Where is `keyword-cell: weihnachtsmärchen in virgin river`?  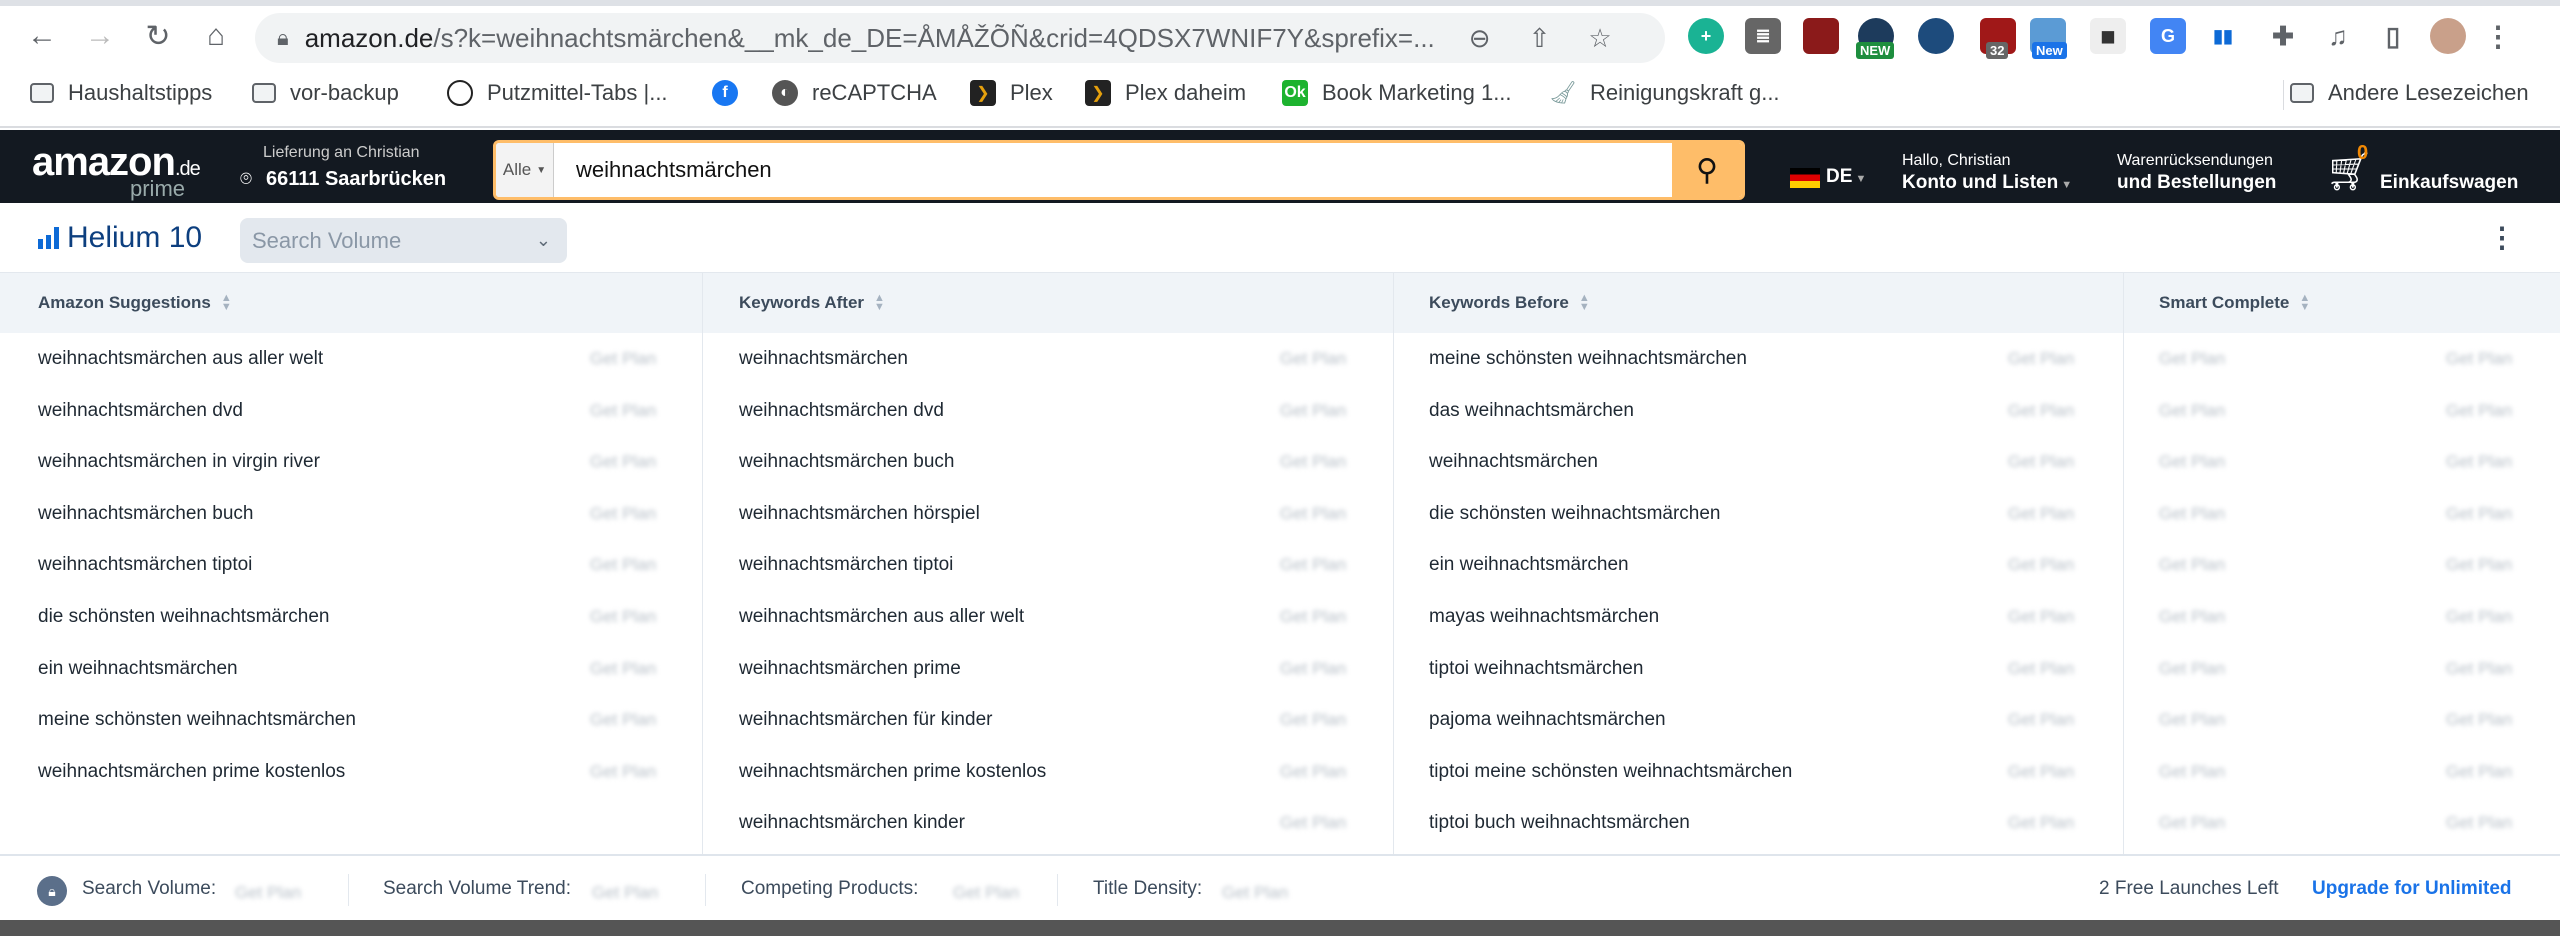 keyword-cell: weihnachtsmärchen in virgin river is located at coordinates (179, 462).